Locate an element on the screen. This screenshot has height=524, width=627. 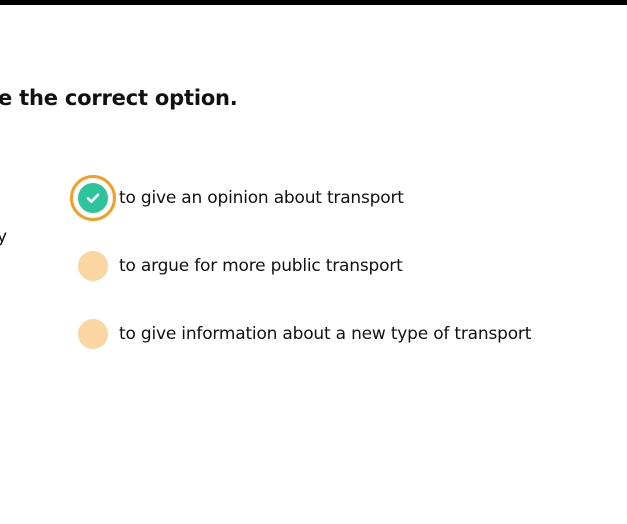
option-2-label: to argue for more public transport is located at coordinates (261, 266).